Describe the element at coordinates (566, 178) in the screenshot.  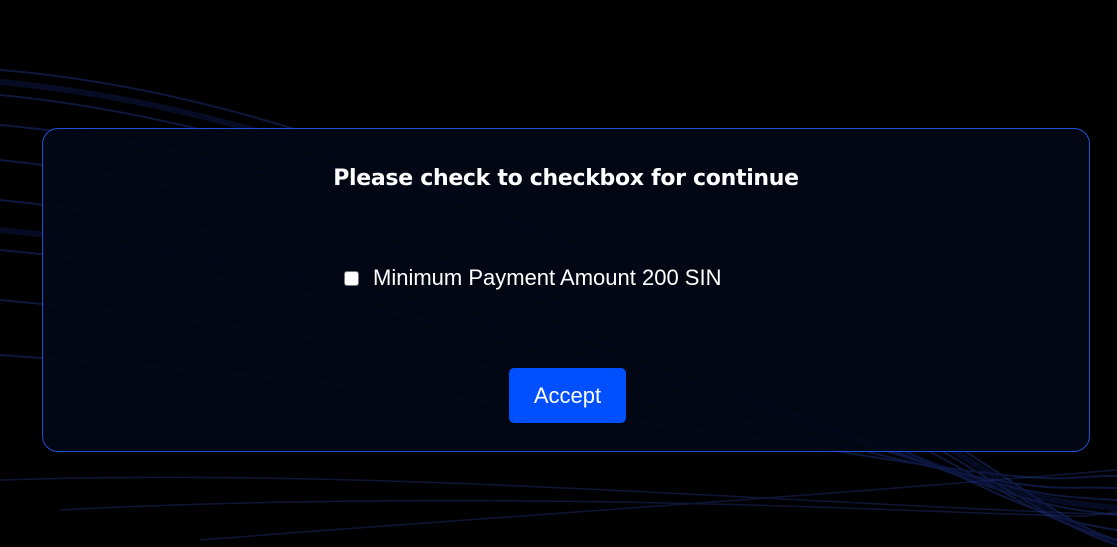
I see `modal-title: Please check to checkbox for continue` at that location.